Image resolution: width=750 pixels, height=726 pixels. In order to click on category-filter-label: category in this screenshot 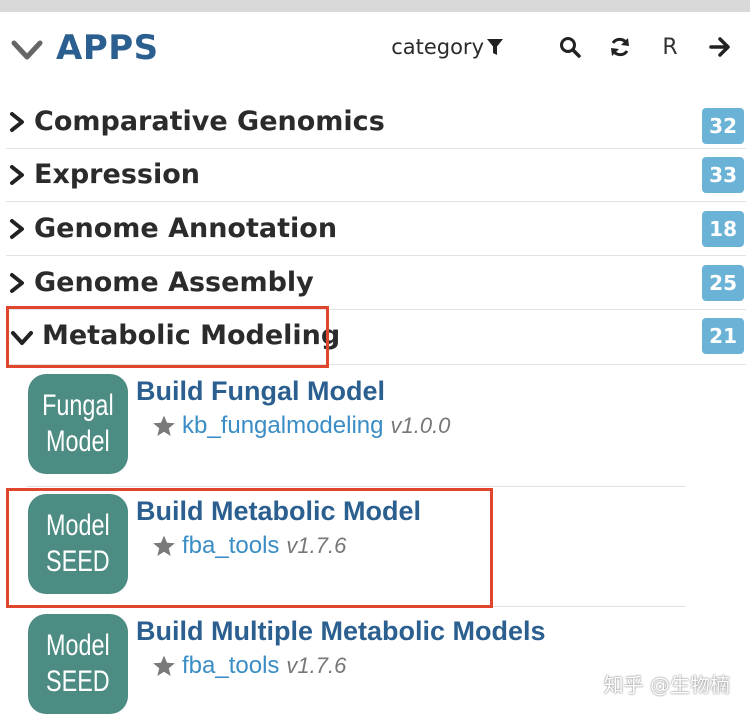, I will do `click(437, 47)`.